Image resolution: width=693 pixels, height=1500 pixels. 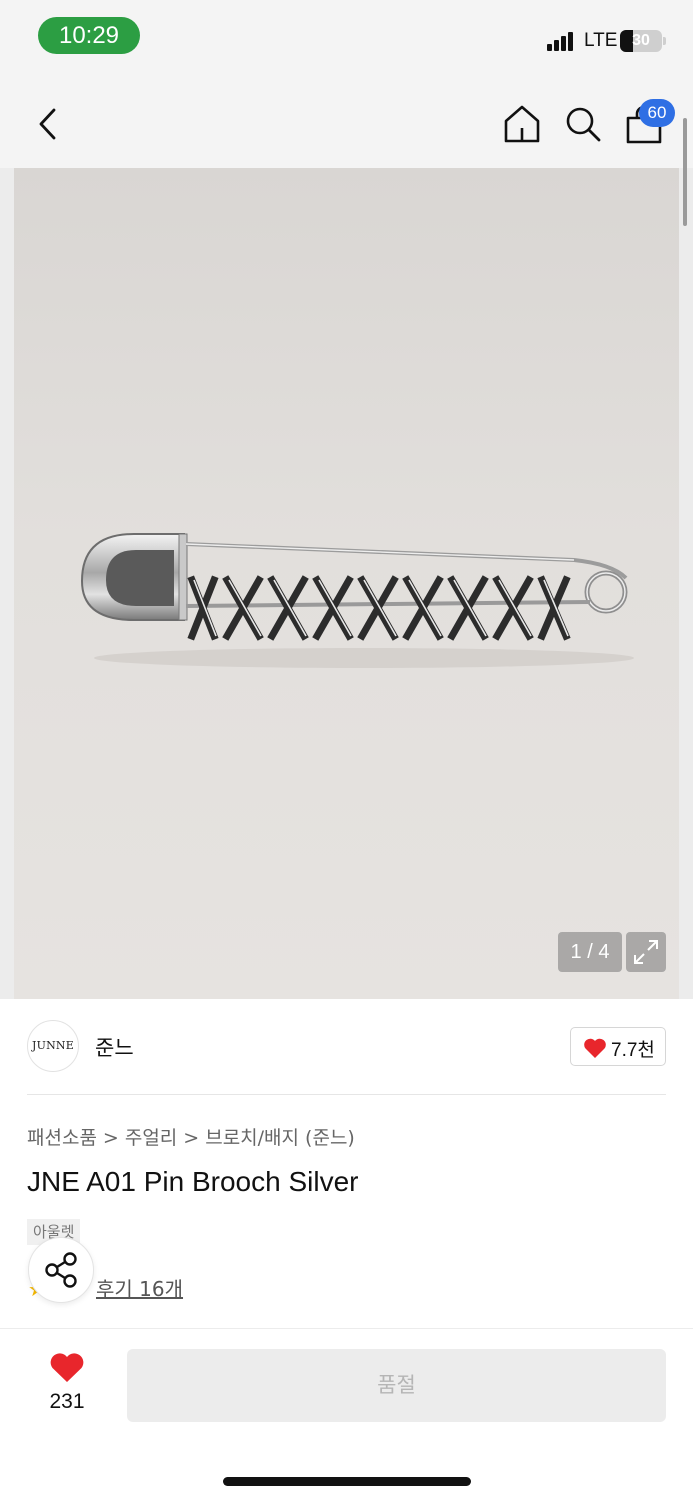 I want to click on signal-icon, so click(x=562, y=41).